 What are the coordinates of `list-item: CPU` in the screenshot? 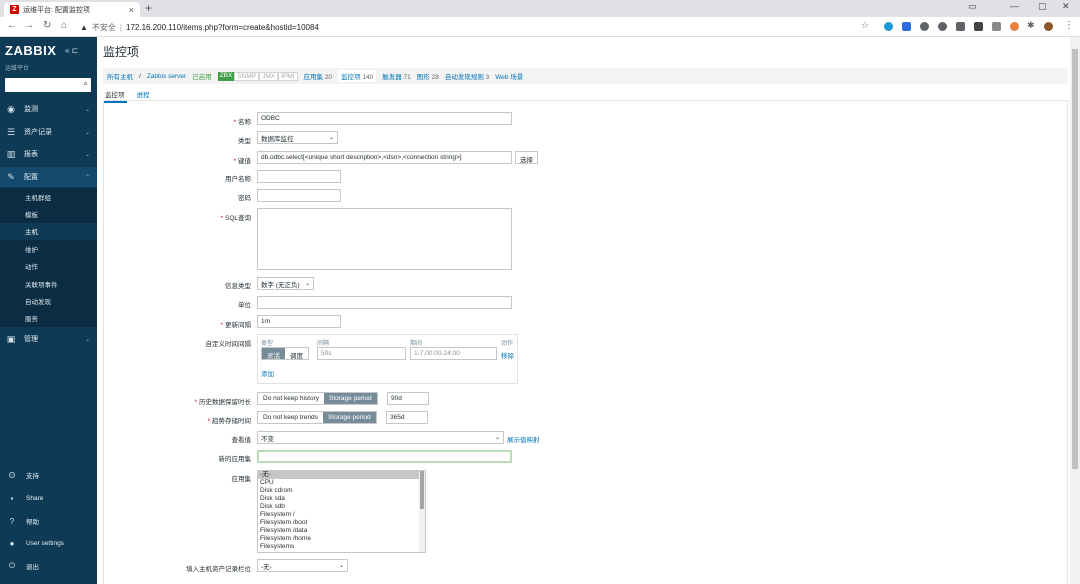 It's located at (341, 483).